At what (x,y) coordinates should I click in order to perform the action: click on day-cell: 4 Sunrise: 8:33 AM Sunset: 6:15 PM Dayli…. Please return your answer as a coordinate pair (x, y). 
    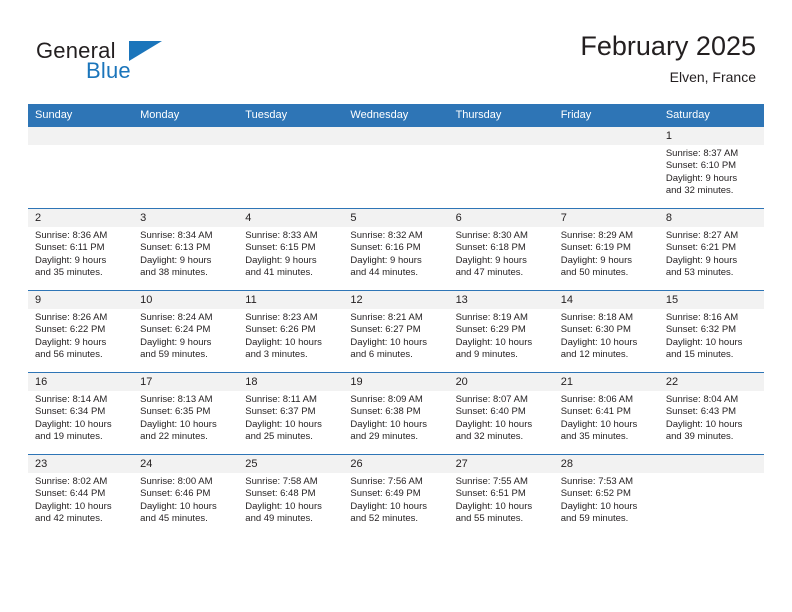
    Looking at the image, I should click on (291, 249).